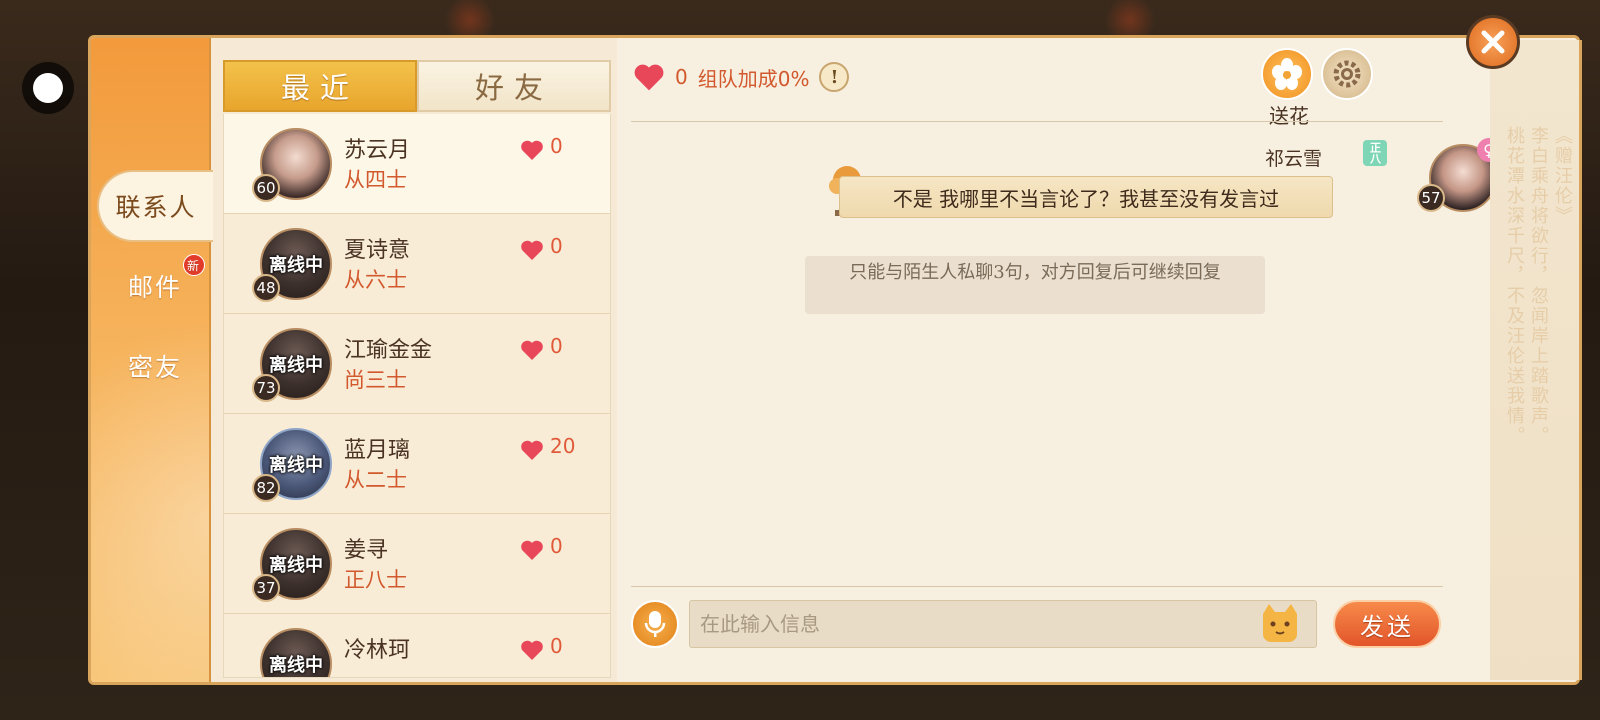 This screenshot has height=720, width=1600. Describe the element at coordinates (375, 380) in the screenshot. I see `contact-rank: 尚三士` at that location.